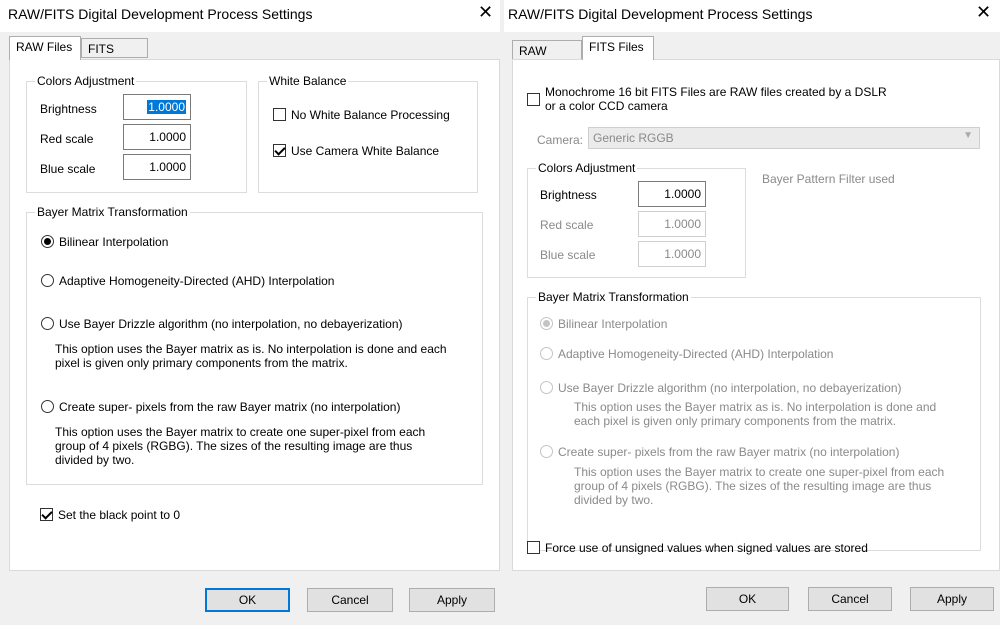  What do you see at coordinates (672, 254) in the screenshot?
I see `fits-blue-scale-input: 1.0000` at bounding box center [672, 254].